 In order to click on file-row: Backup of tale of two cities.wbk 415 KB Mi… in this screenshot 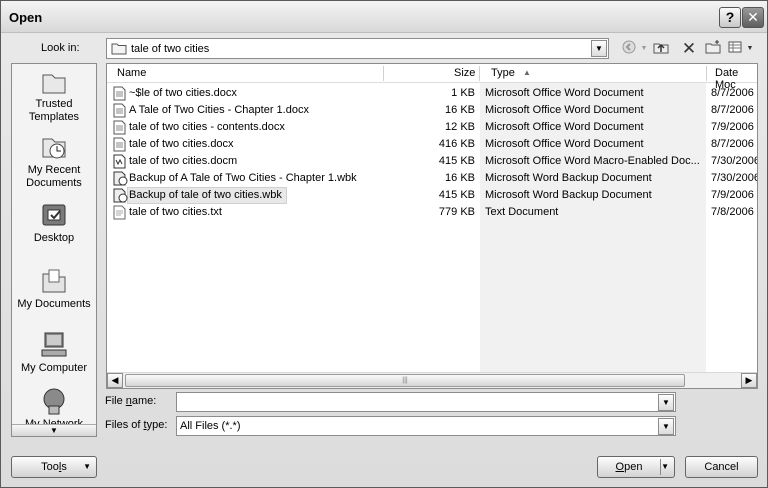, I will do `click(432, 195)`.